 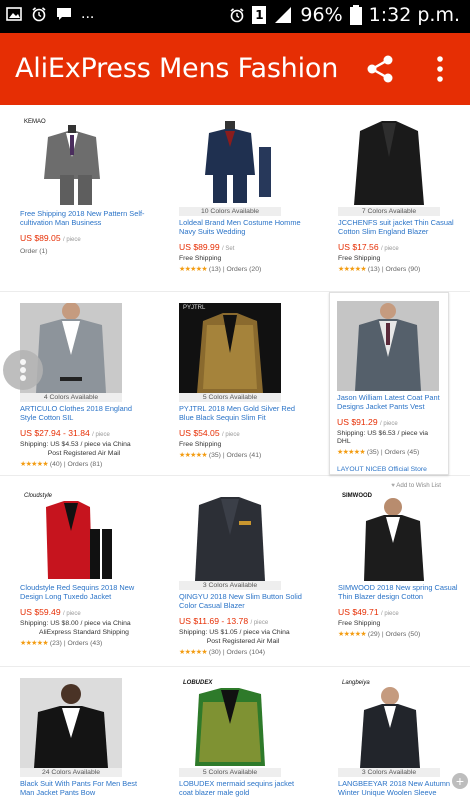 What do you see at coordinates (39, 14) in the screenshot?
I see `alarm-icon` at bounding box center [39, 14].